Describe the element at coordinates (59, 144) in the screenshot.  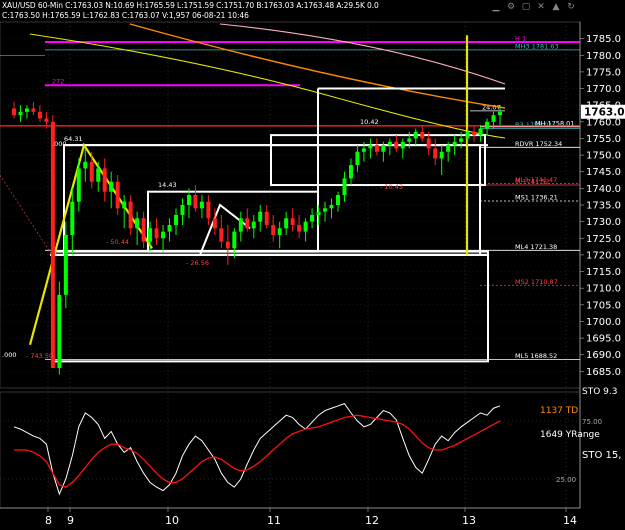
I see `annotation: .000` at that location.